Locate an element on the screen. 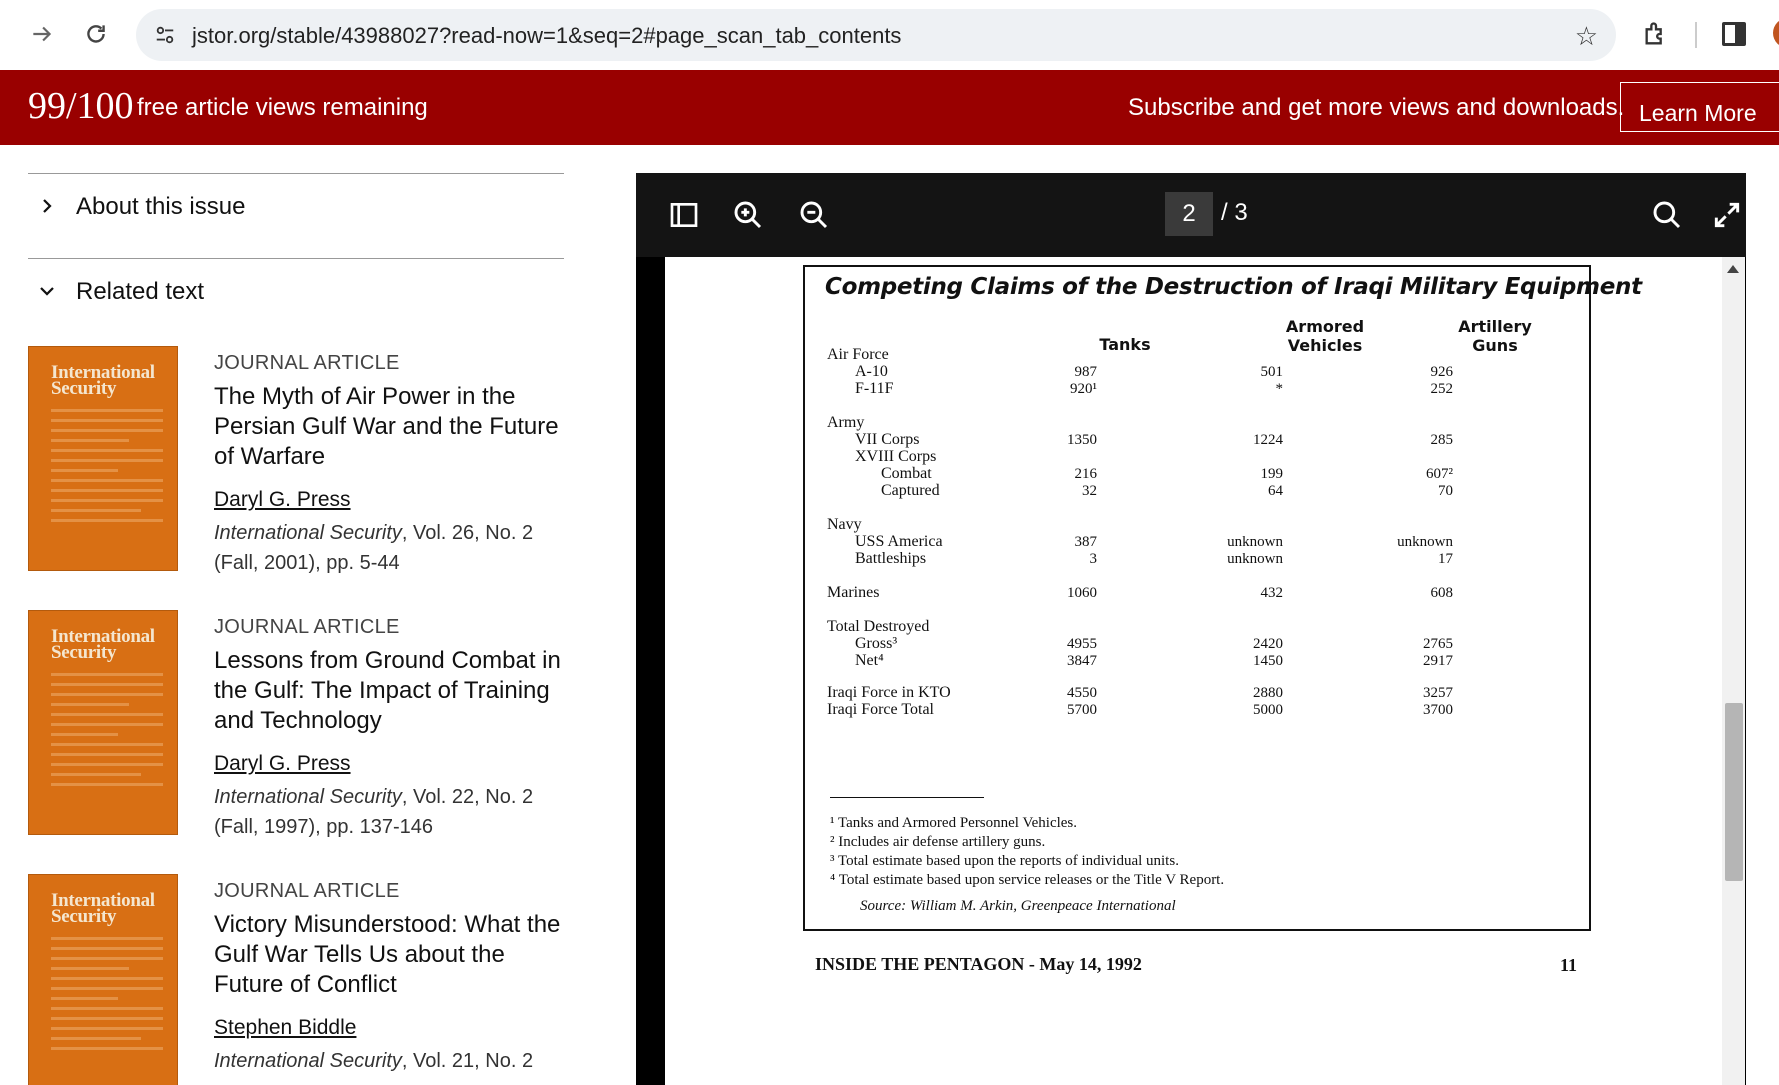  table-cell-armored: * is located at coordinates (1279, 389).